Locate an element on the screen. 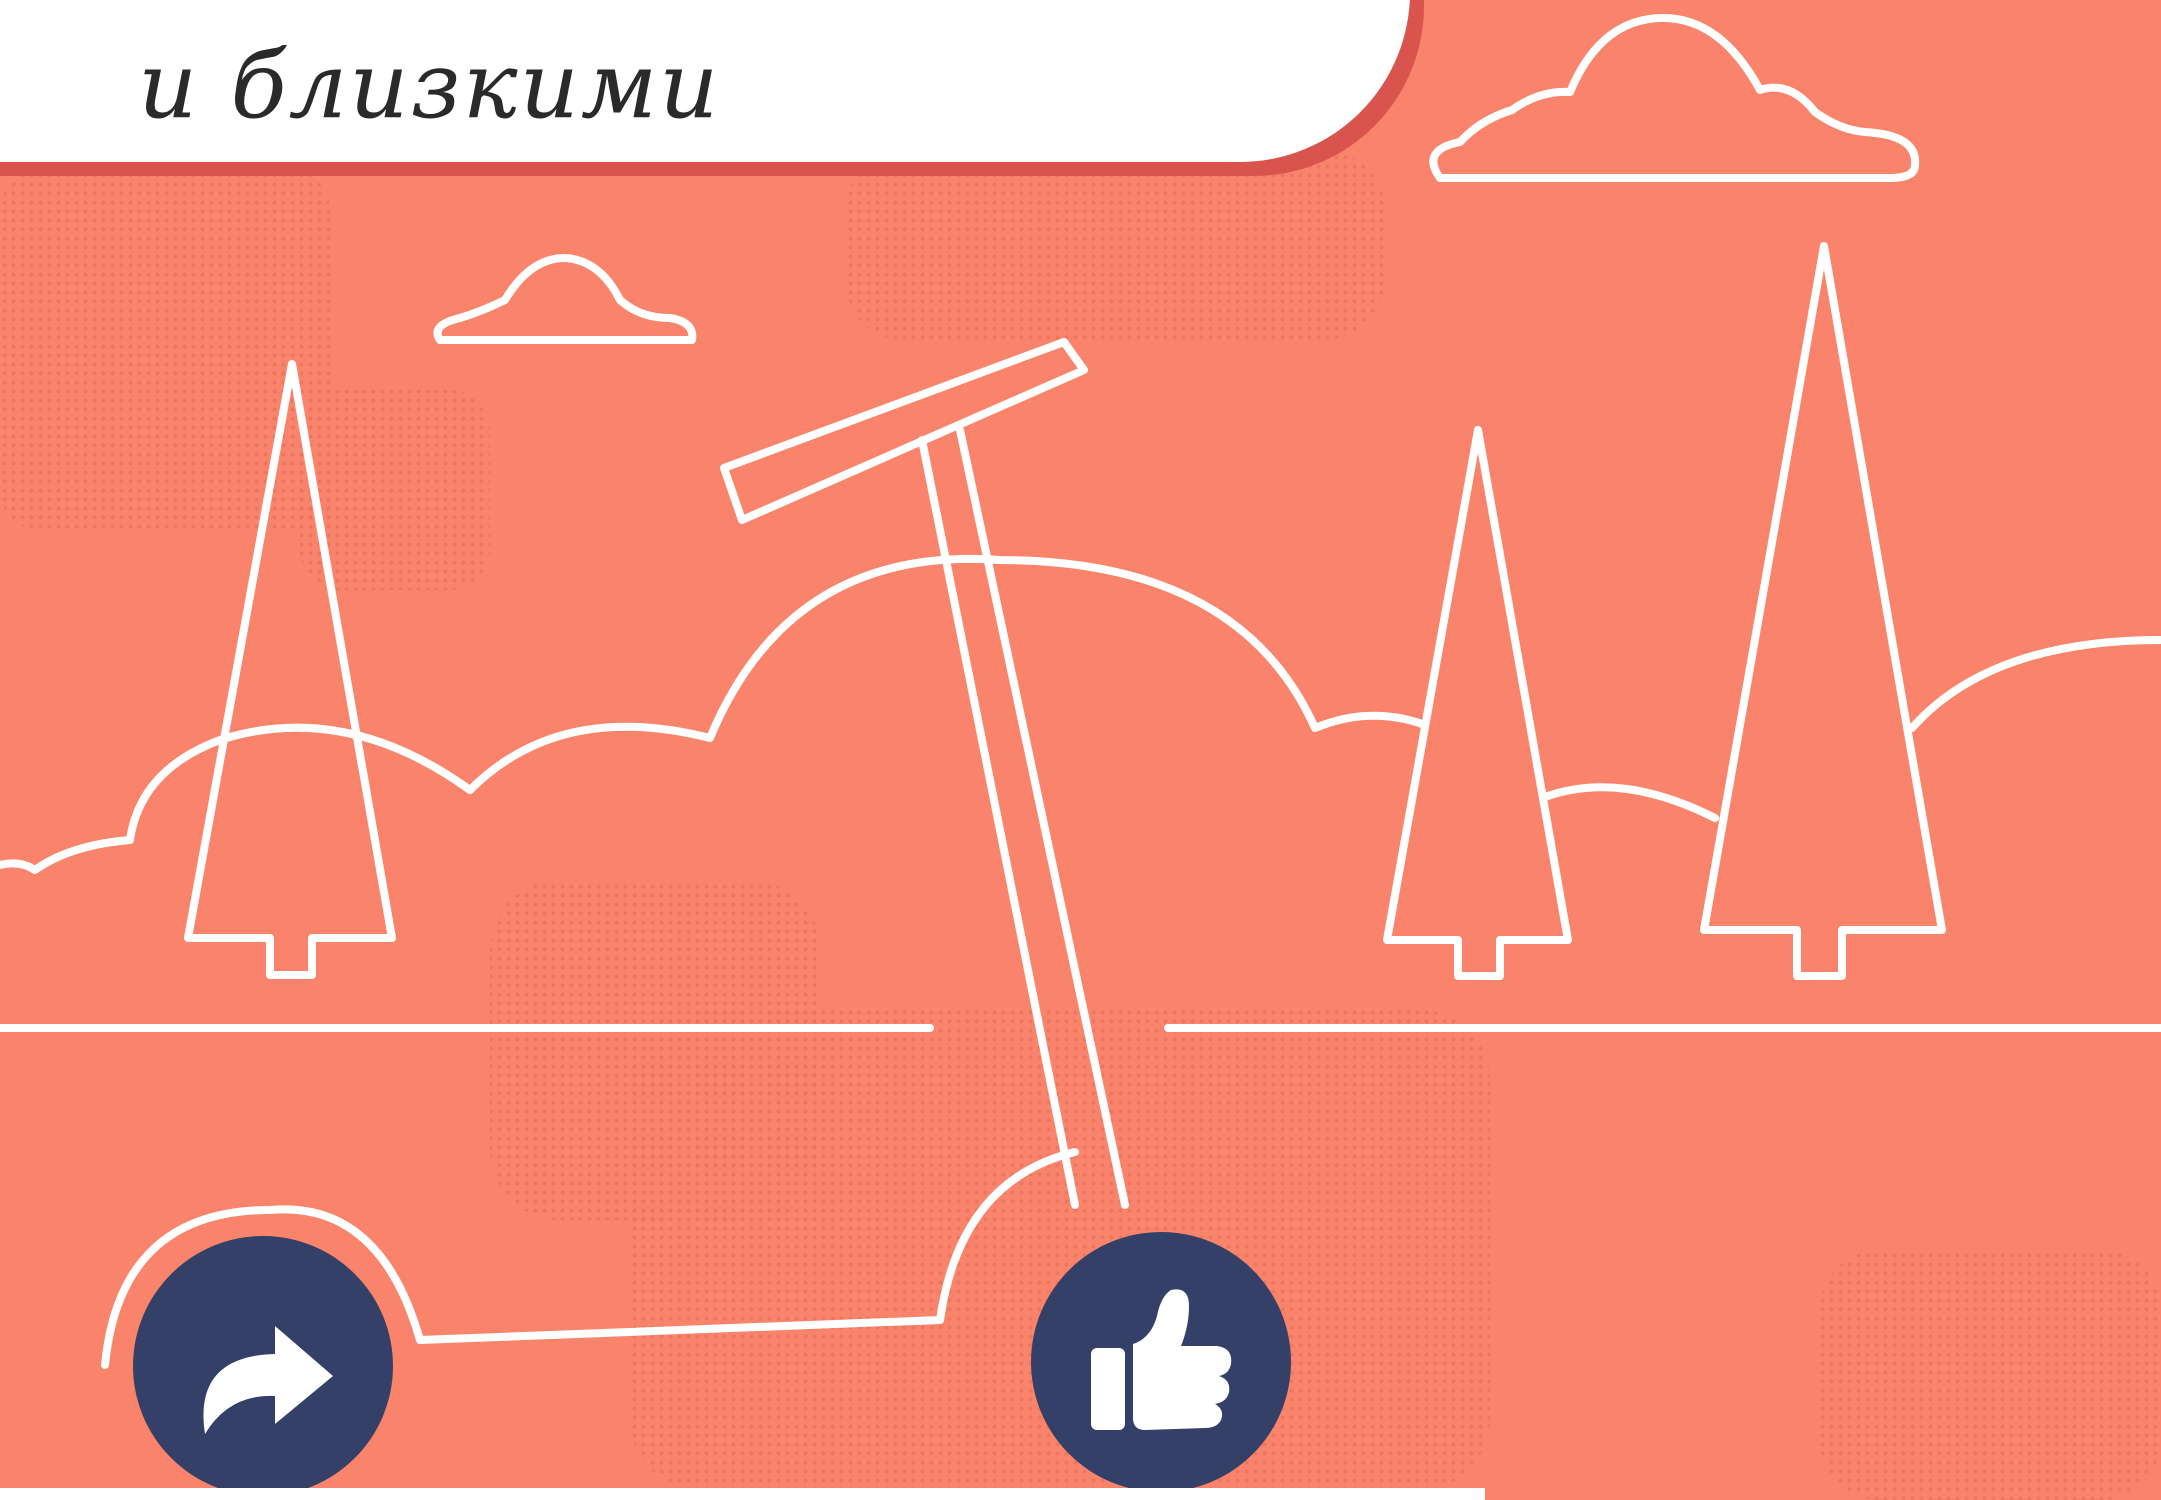 This screenshot has height=1500, width=2161. hills-outline is located at coordinates (714, 714).